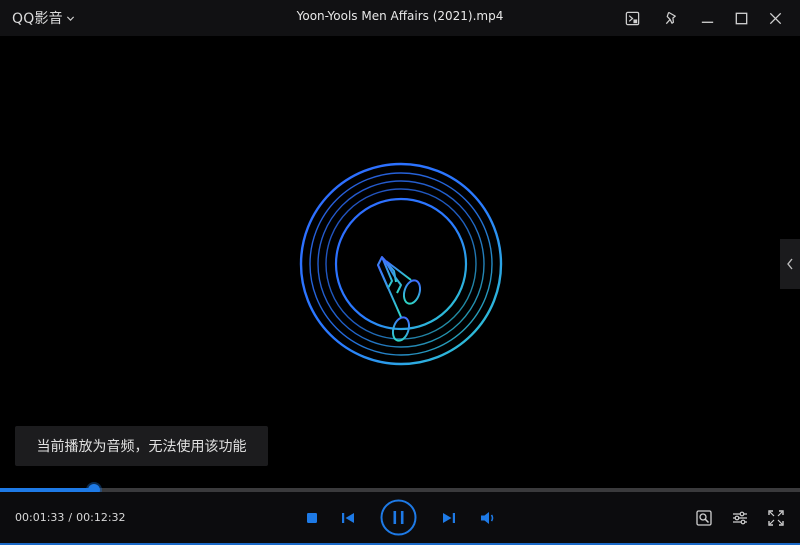 This screenshot has width=800, height=545. I want to click on previous-icon, so click(348, 518).